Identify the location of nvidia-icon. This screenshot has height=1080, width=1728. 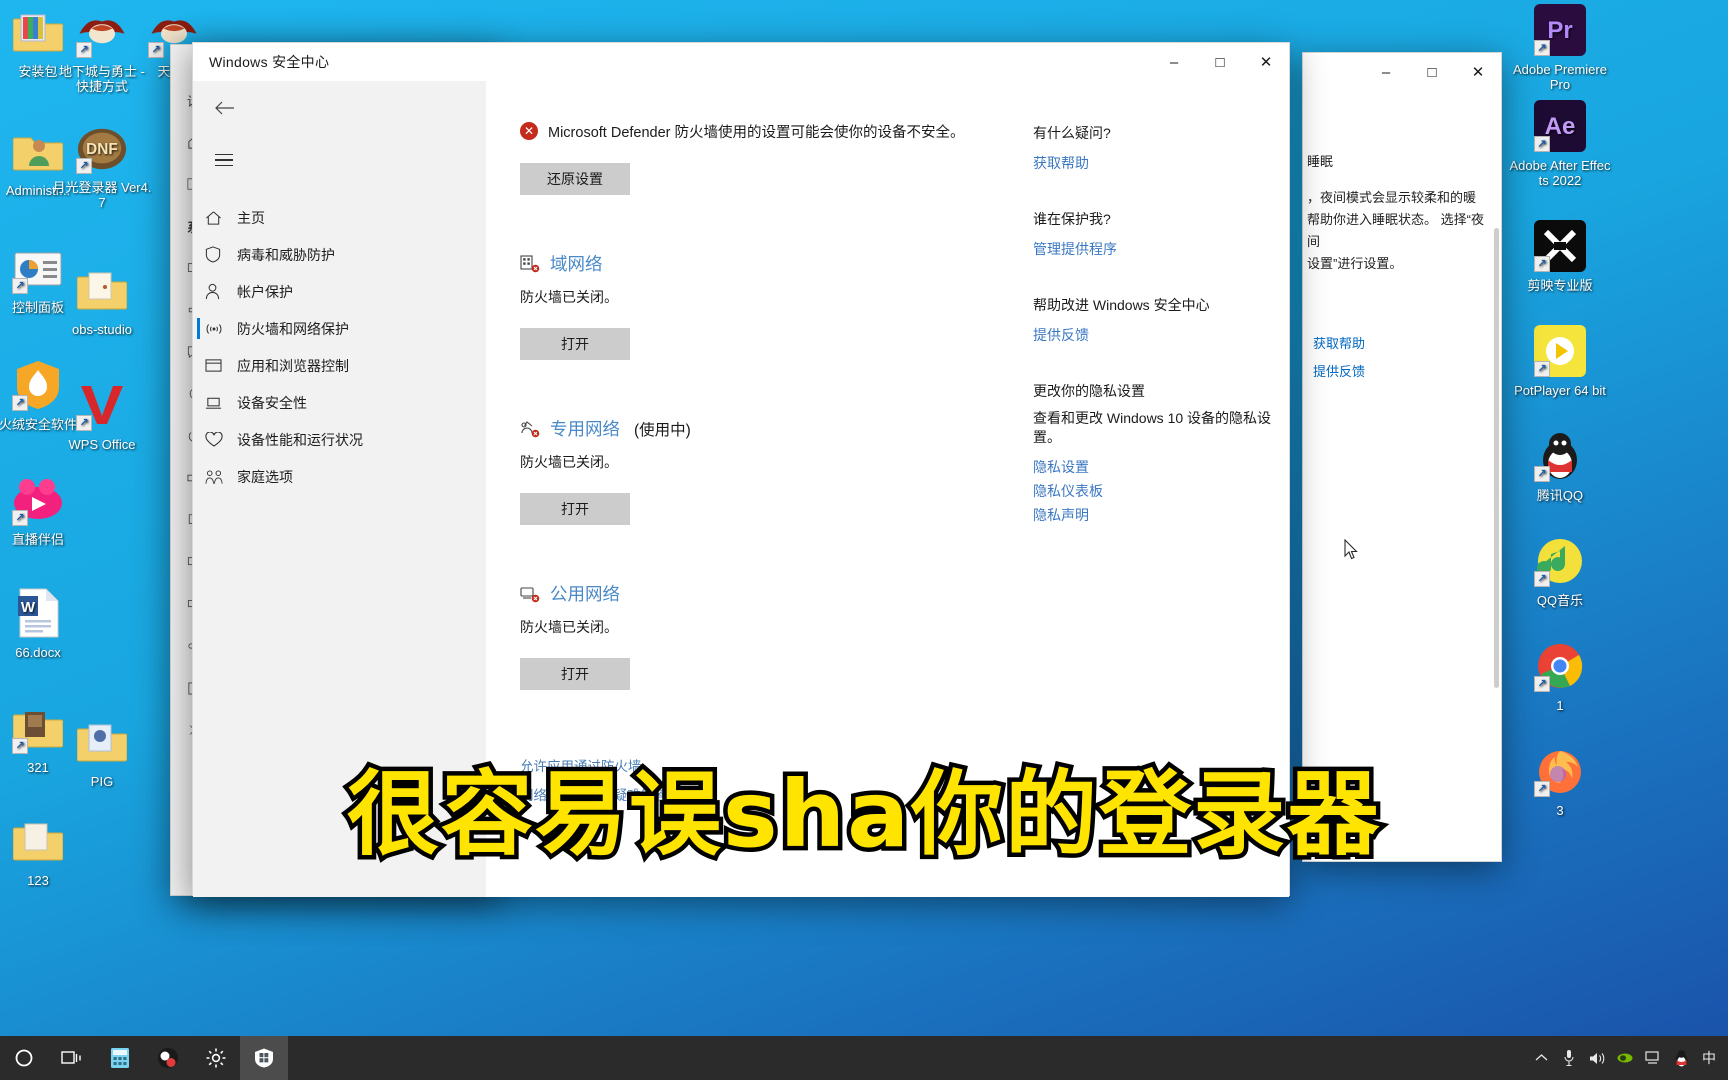
(1625, 1058).